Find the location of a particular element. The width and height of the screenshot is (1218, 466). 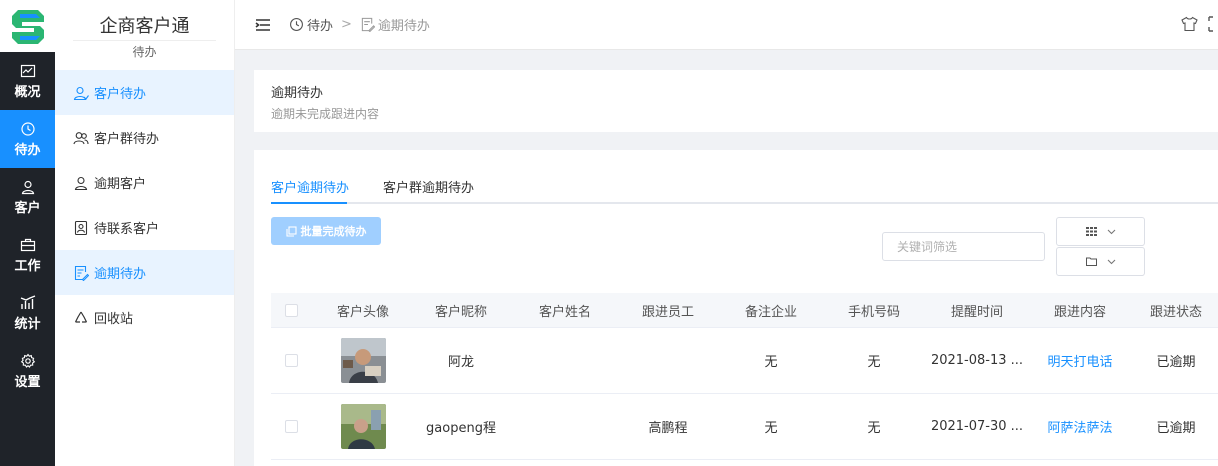

sidebar-header: 企商客户通 待办 is located at coordinates (144, 35).